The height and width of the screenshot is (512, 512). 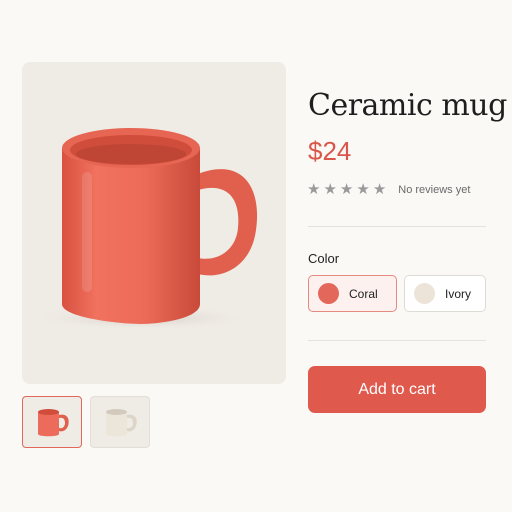 I want to click on product-title: Ceramic mug, so click(x=407, y=105).